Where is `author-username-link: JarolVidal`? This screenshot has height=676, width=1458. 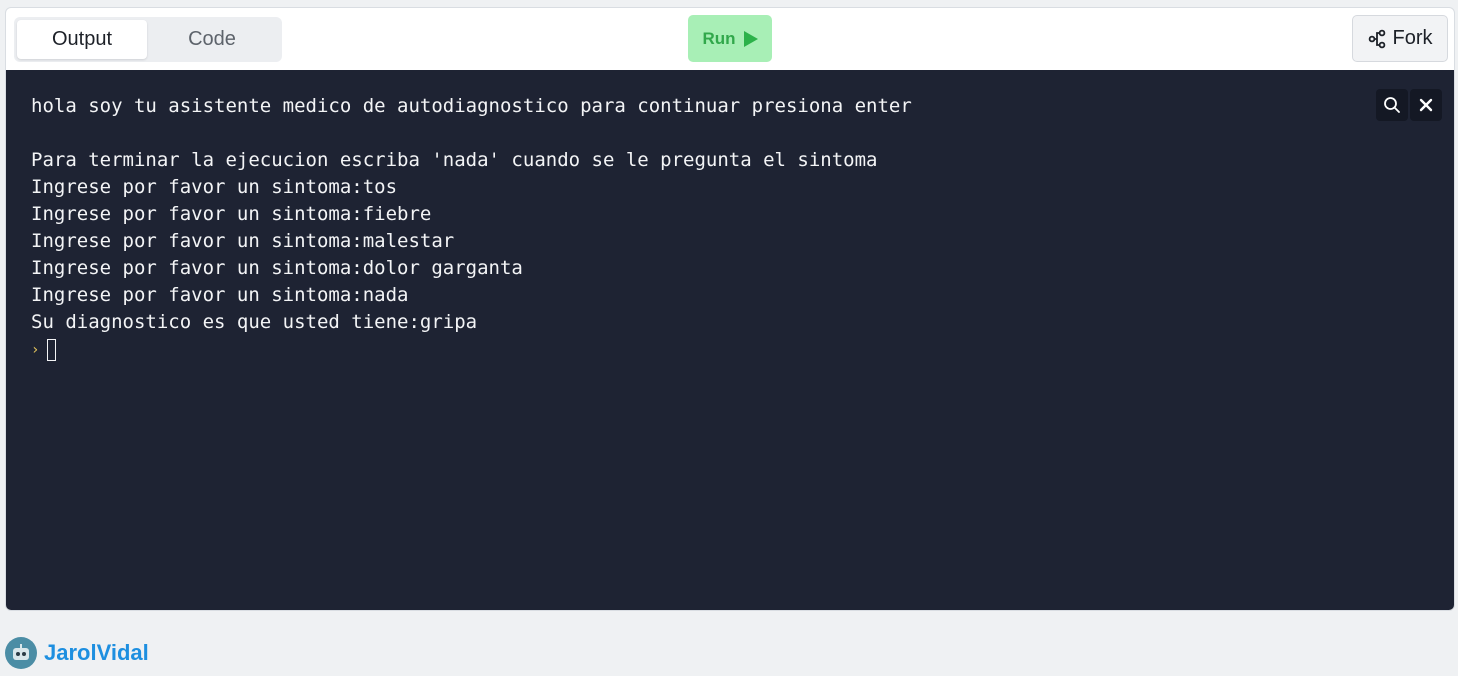
author-username-link: JarolVidal is located at coordinates (96, 653).